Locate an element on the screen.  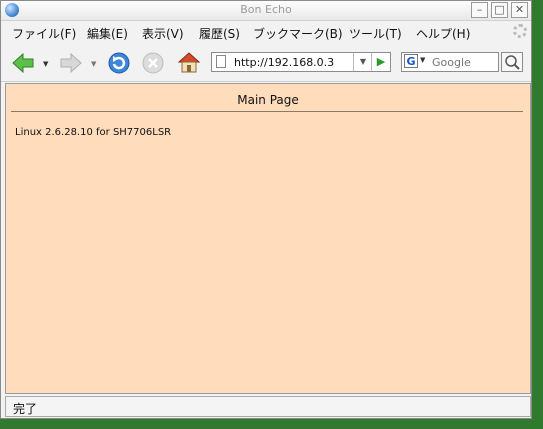
go-arrow-icon: ▶ is located at coordinates (381, 61).